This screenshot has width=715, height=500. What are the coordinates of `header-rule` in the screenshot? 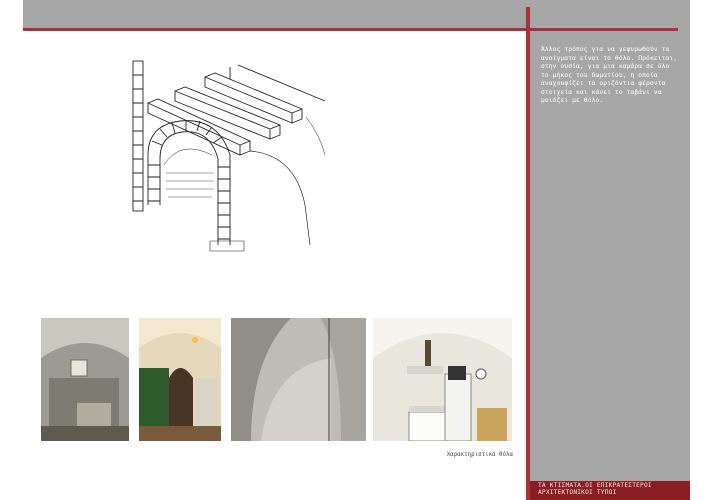 It's located at (350, 29).